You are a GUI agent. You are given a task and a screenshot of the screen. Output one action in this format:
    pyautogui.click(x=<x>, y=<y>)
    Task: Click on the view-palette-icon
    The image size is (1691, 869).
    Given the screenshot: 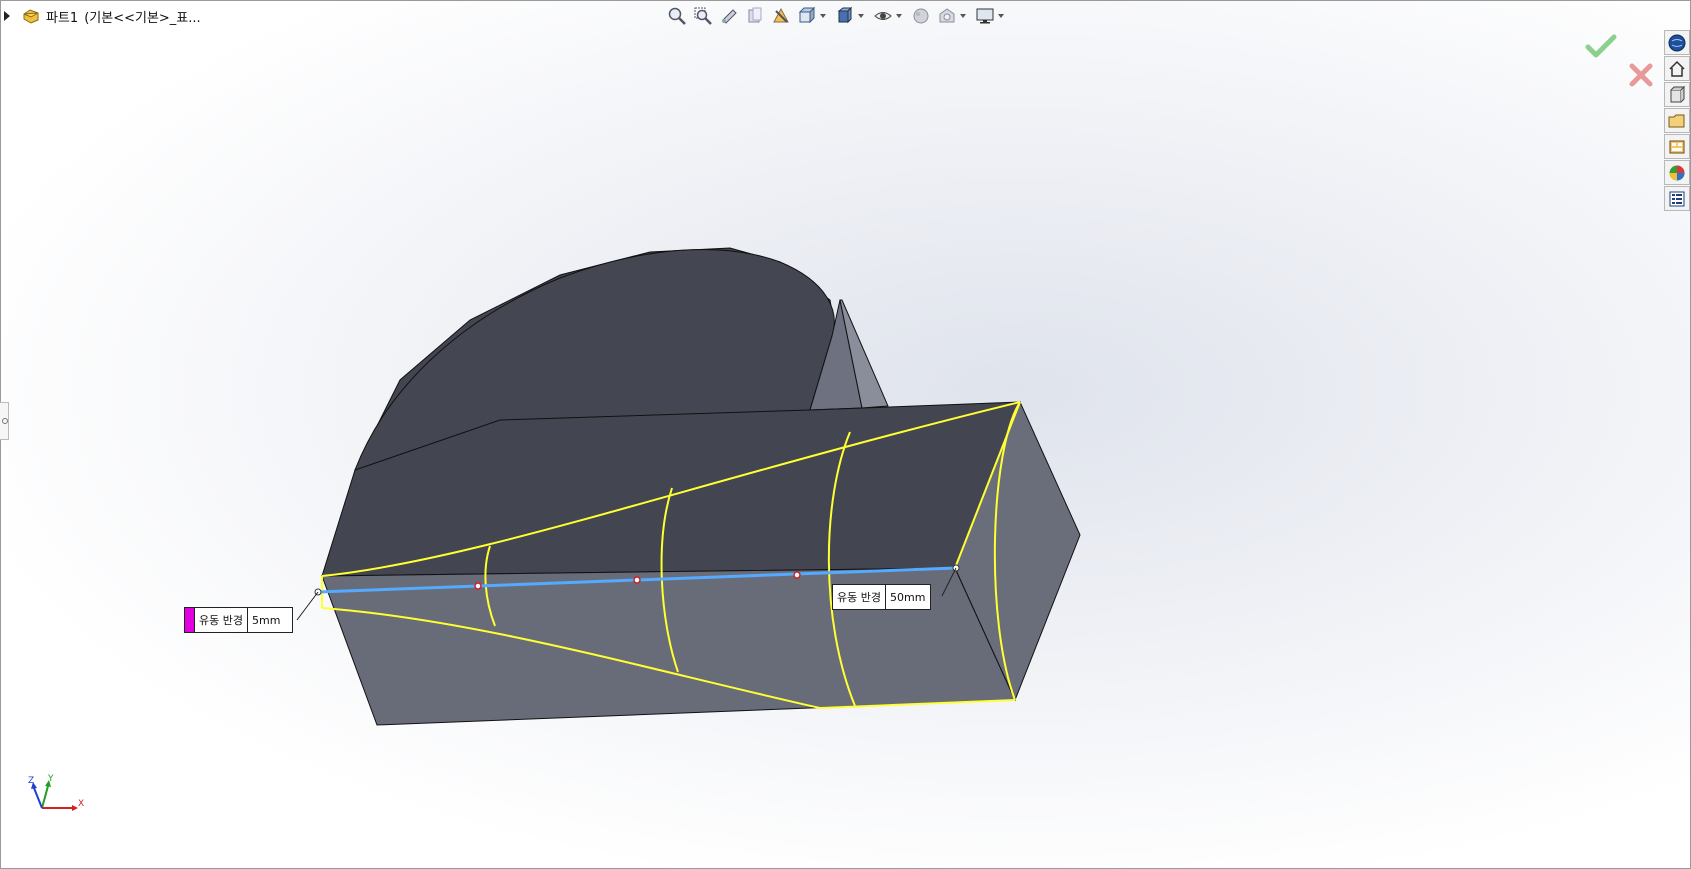 What is the action you would take?
    pyautogui.click(x=1677, y=146)
    